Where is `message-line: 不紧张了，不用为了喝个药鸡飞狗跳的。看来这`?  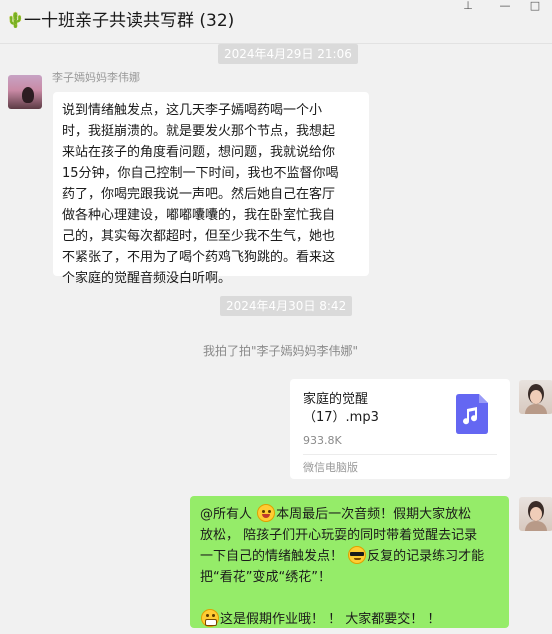 message-line: 不紧张了，不用为了喝个药鸡飞狗跳的。看来这 is located at coordinates (199, 257).